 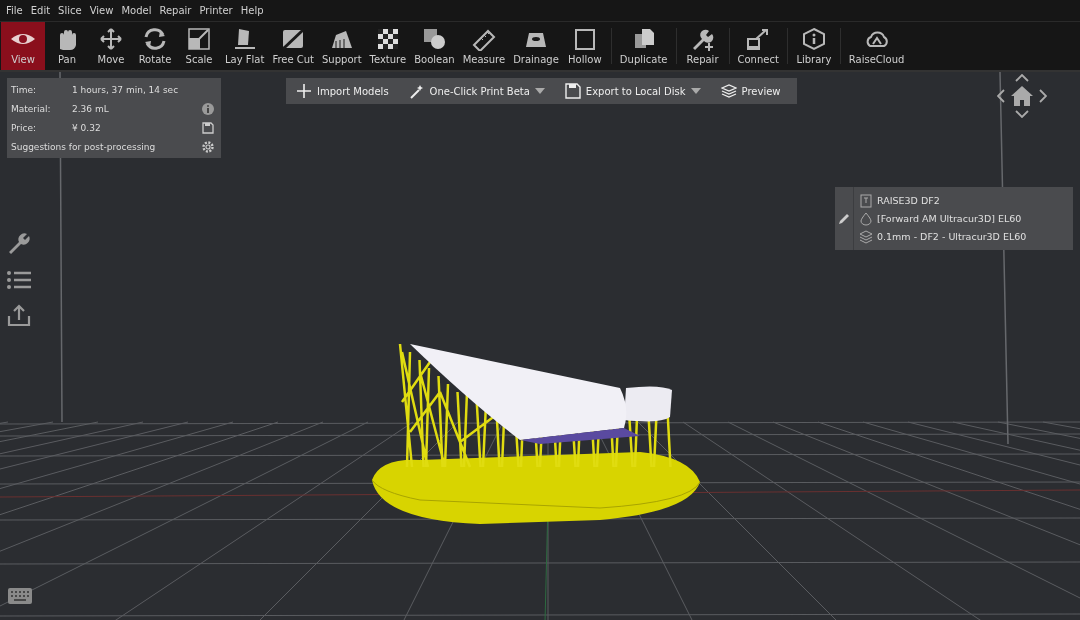 I want to click on tool-button: Drainage, so click(x=536, y=46).